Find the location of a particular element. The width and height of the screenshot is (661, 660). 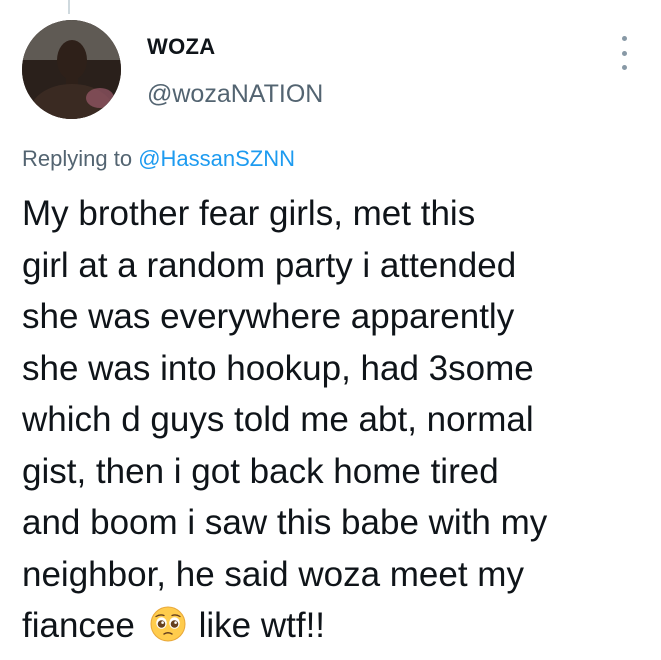

more-options-icon is located at coordinates (624, 53).